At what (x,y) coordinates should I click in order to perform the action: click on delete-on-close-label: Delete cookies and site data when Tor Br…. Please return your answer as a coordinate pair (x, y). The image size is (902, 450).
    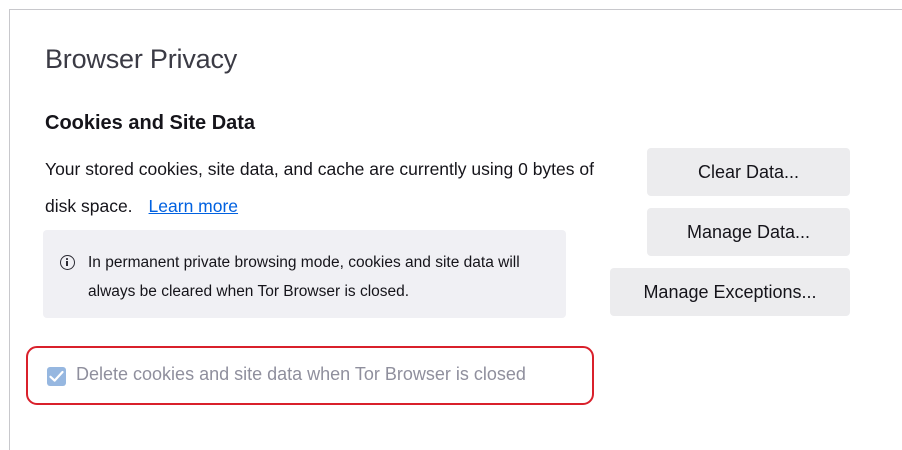
    Looking at the image, I should click on (301, 374).